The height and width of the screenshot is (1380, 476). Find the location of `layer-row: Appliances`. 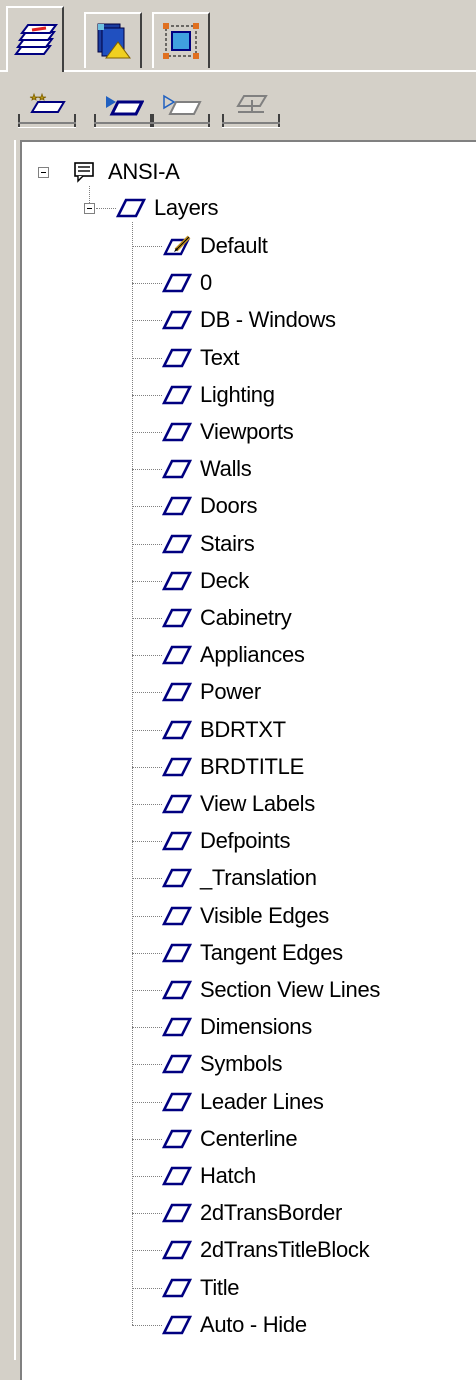

layer-row: Appliances is located at coordinates (233, 655).